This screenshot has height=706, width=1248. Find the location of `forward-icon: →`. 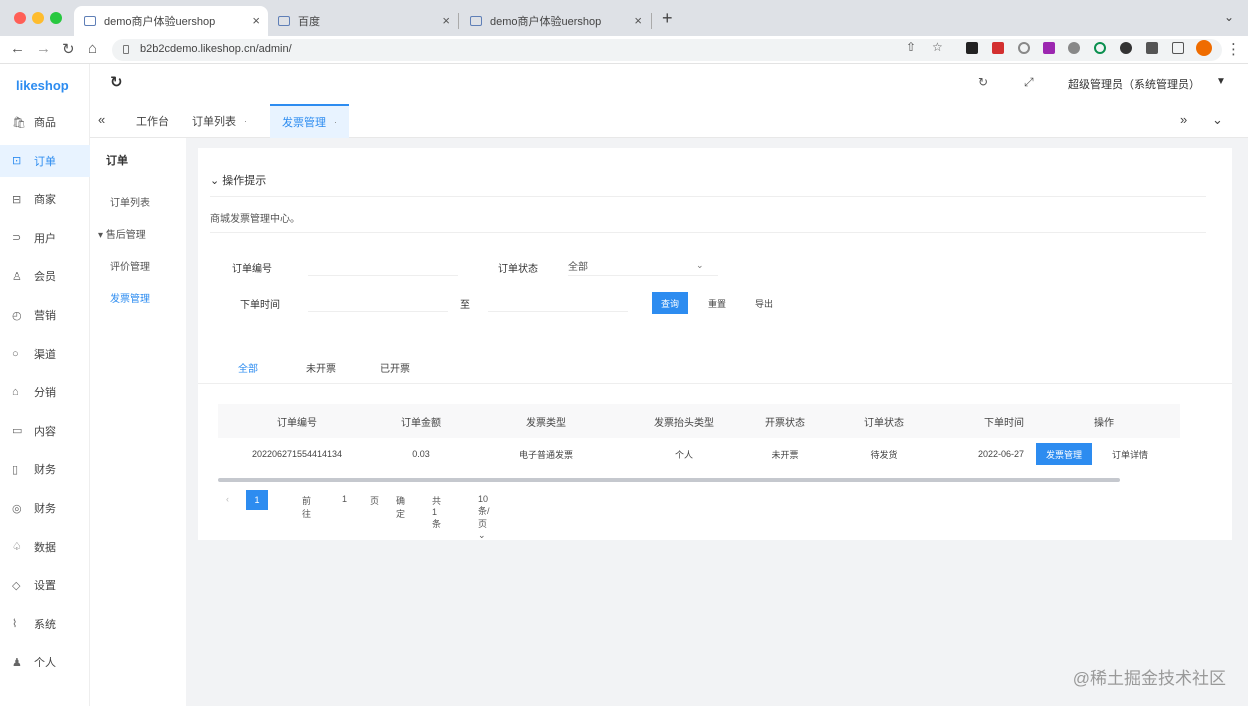

forward-icon: → is located at coordinates (43, 48).